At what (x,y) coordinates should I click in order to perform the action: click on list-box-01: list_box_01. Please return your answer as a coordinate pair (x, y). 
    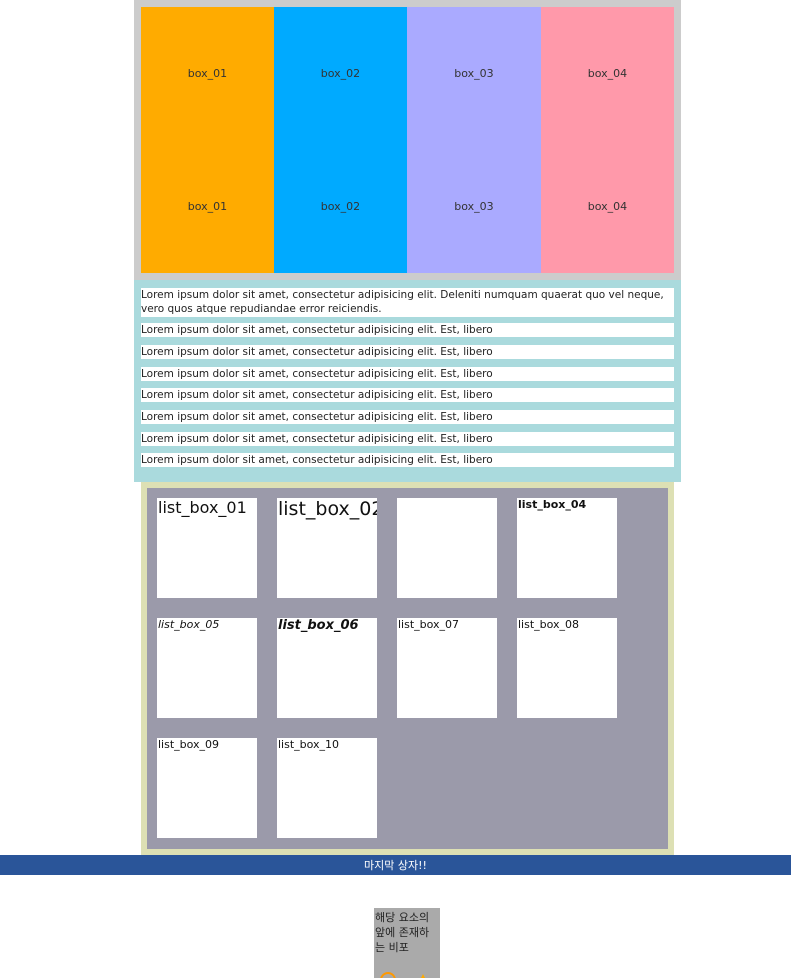
    Looking at the image, I should click on (207, 548).